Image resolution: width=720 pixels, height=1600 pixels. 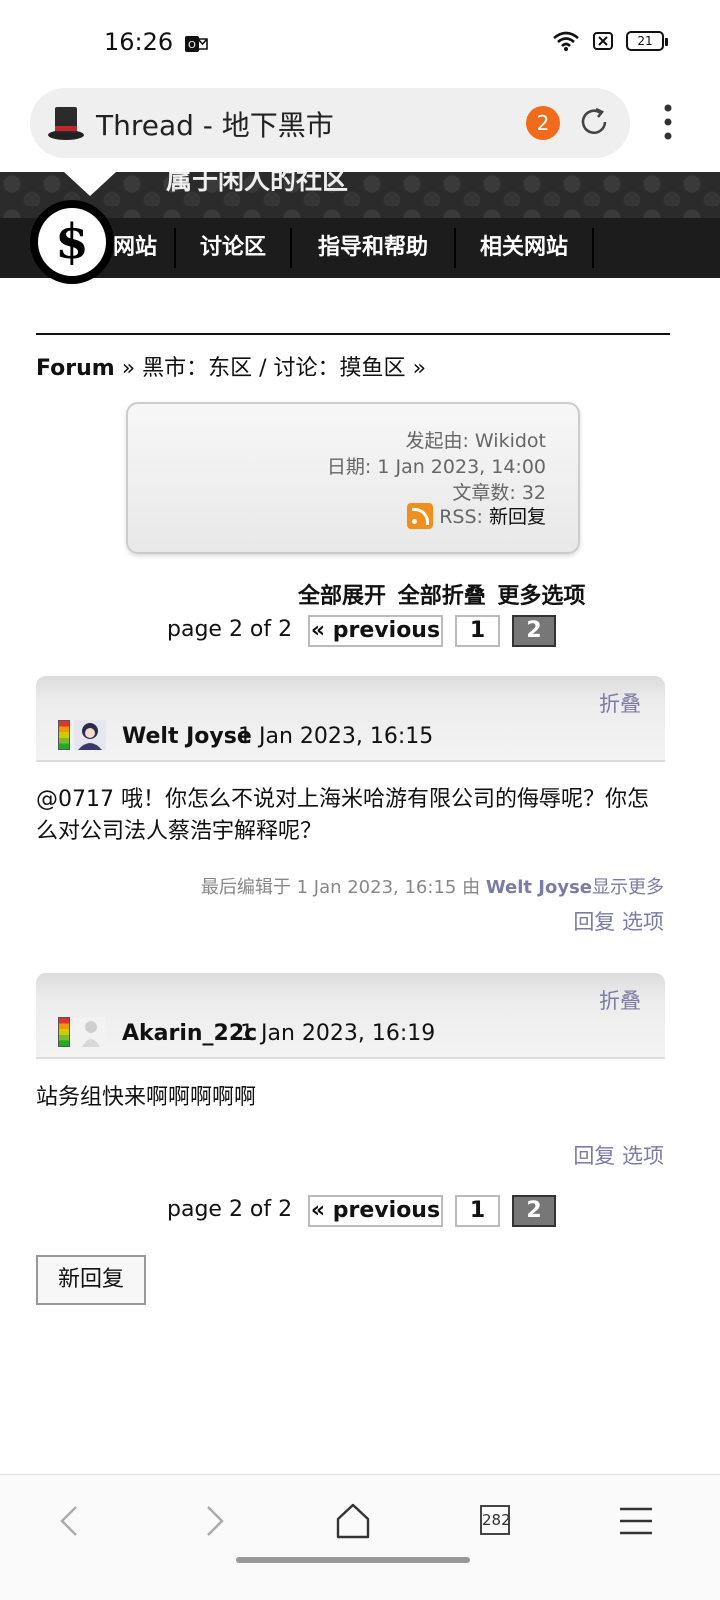 I want to click on nav-item-links: 相关网站, so click(x=525, y=248).